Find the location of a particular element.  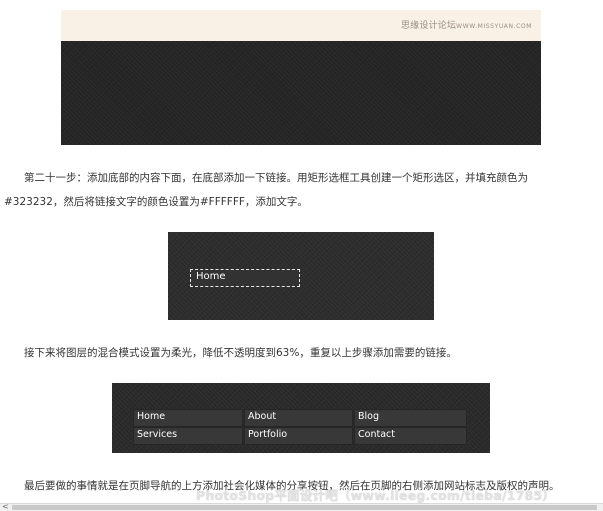

footer-link-about: About is located at coordinates (298, 418).